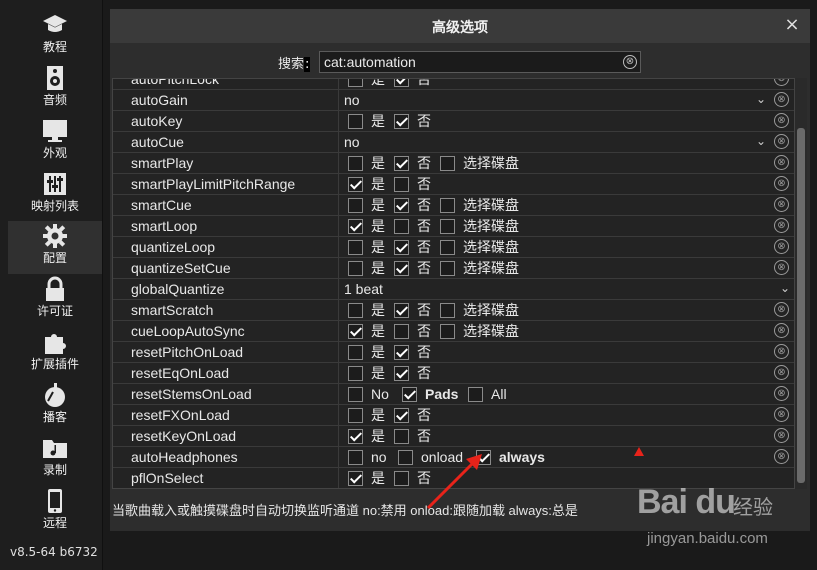 The image size is (817, 570). Describe the element at coordinates (54, 100) in the screenshot. I see `sidebar-label-audio: 音频` at that location.